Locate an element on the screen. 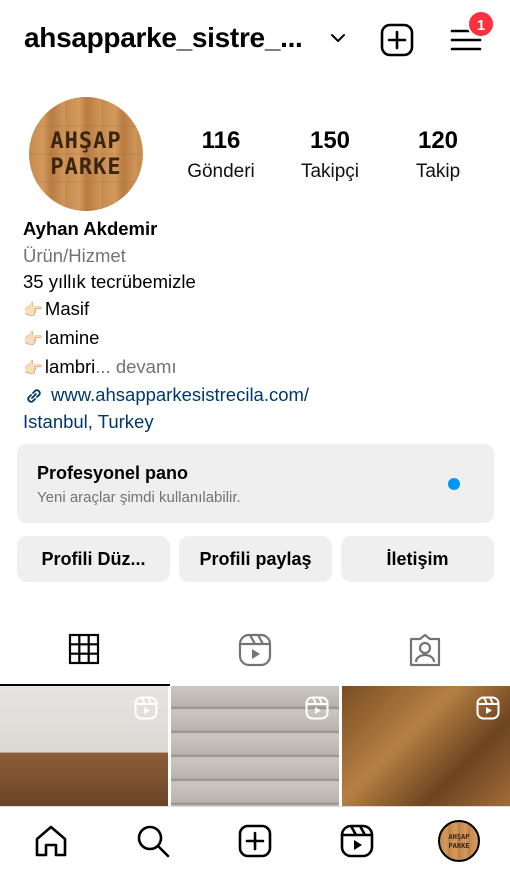 The image size is (510, 875). stat-followers-label: Takipçi is located at coordinates (330, 171).